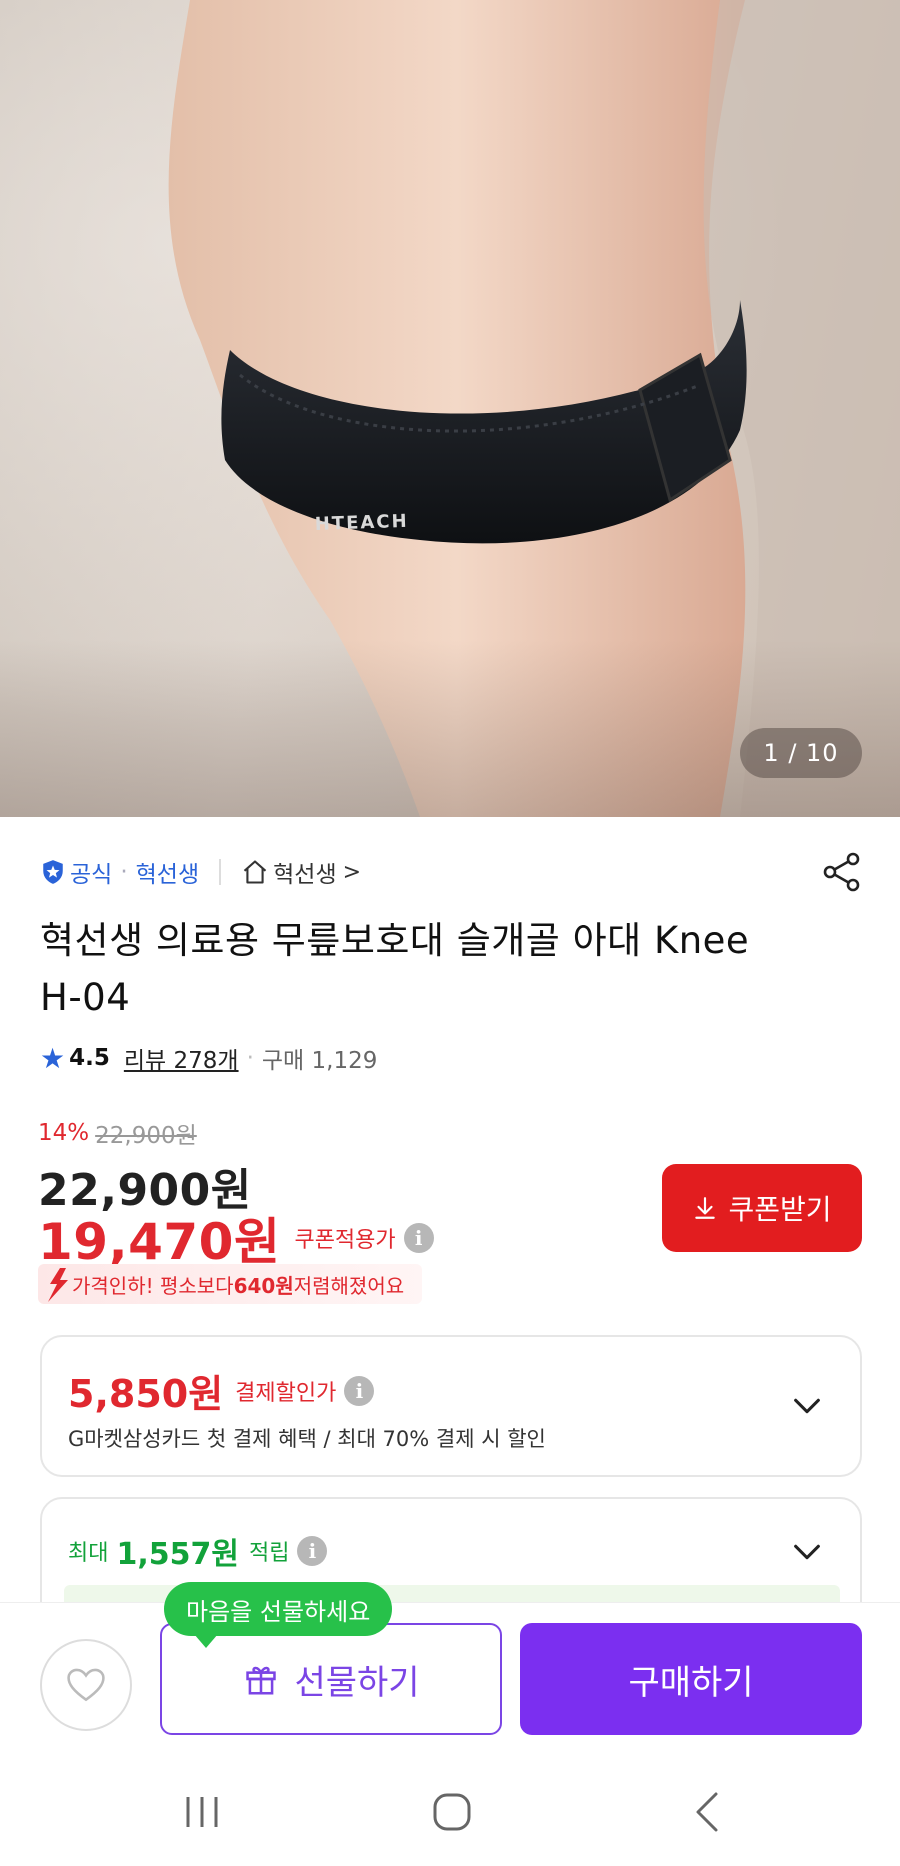  Describe the element at coordinates (153, 1285) in the screenshot. I see `price-drop-text: 가격인하! 평소보다` at that location.